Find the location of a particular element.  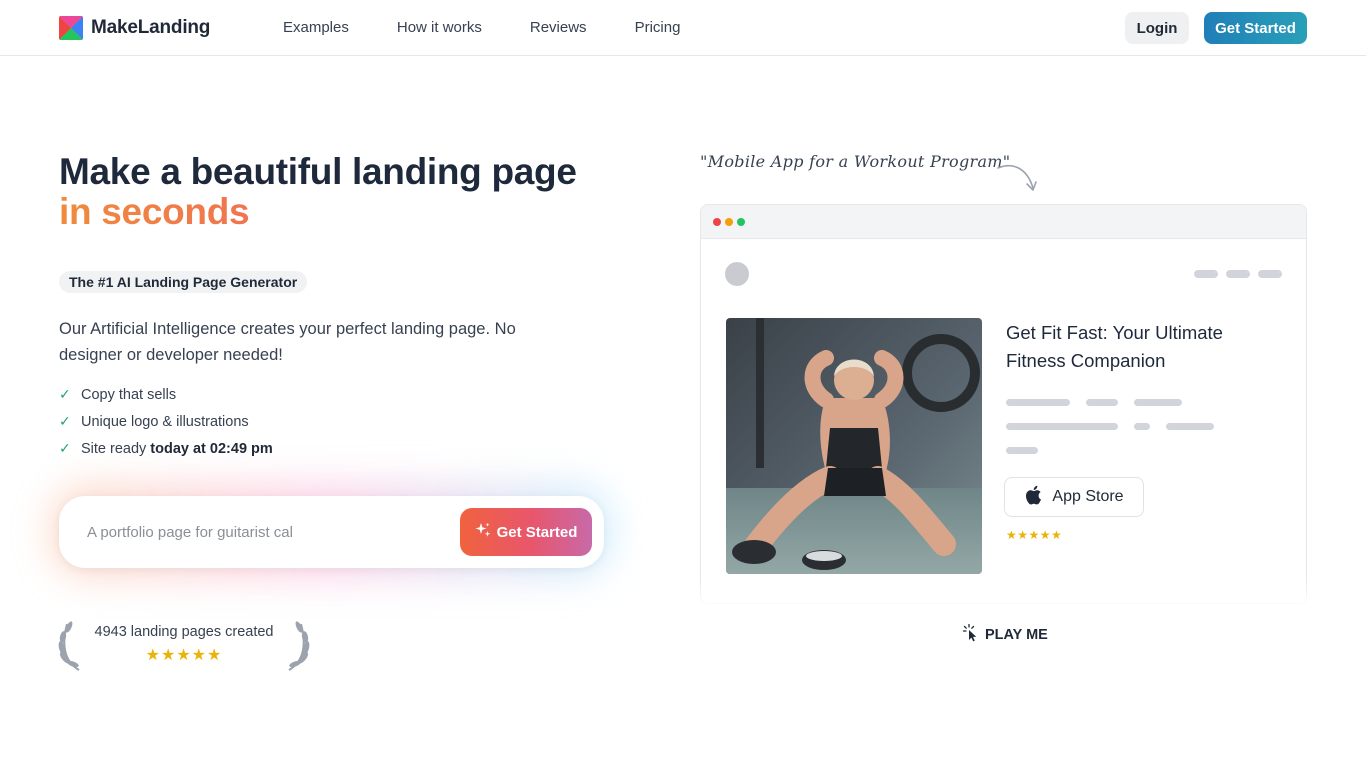

feature-text: Unique logo & illustrations is located at coordinates (165, 421).